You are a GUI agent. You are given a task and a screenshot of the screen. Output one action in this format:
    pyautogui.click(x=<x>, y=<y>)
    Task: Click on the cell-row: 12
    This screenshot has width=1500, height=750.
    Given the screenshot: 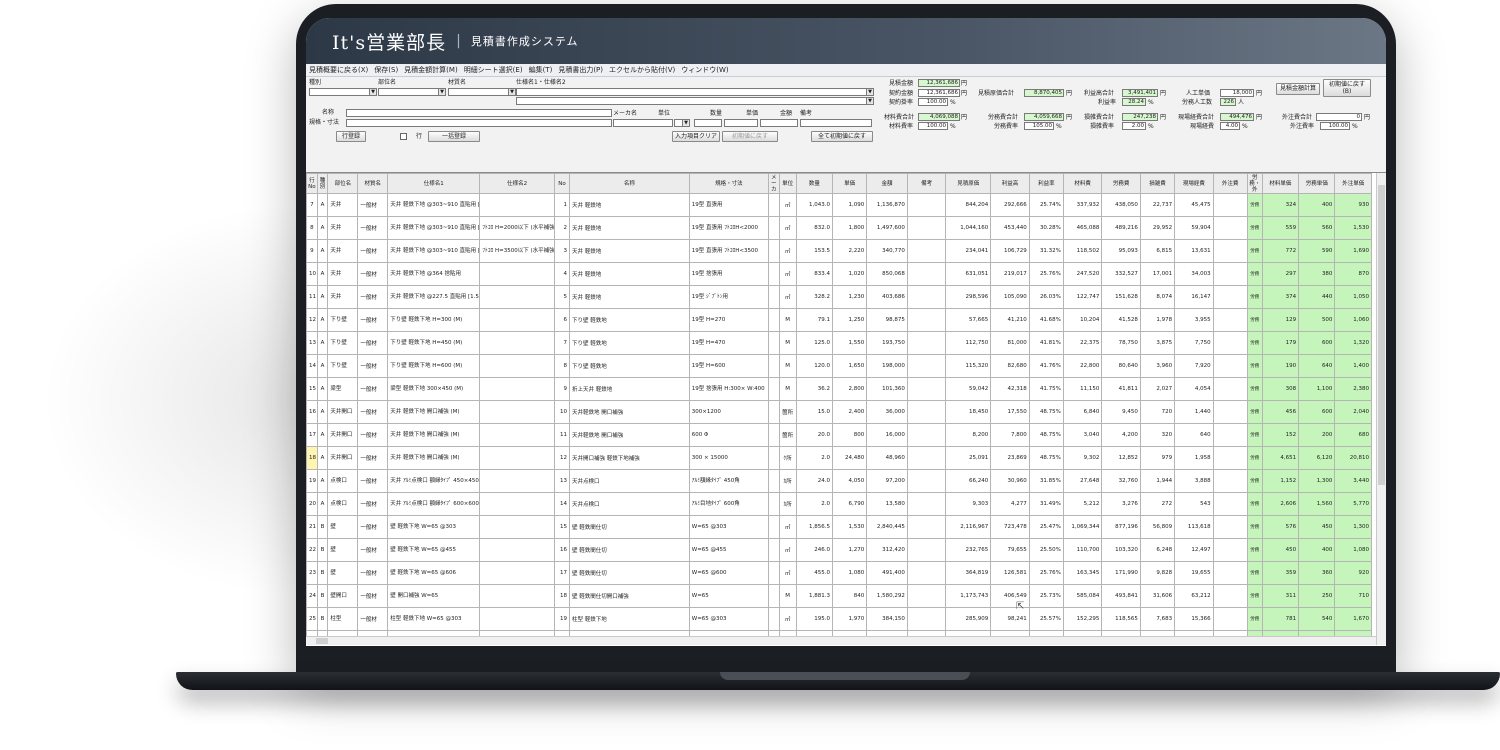 What is the action you would take?
    pyautogui.click(x=312, y=320)
    